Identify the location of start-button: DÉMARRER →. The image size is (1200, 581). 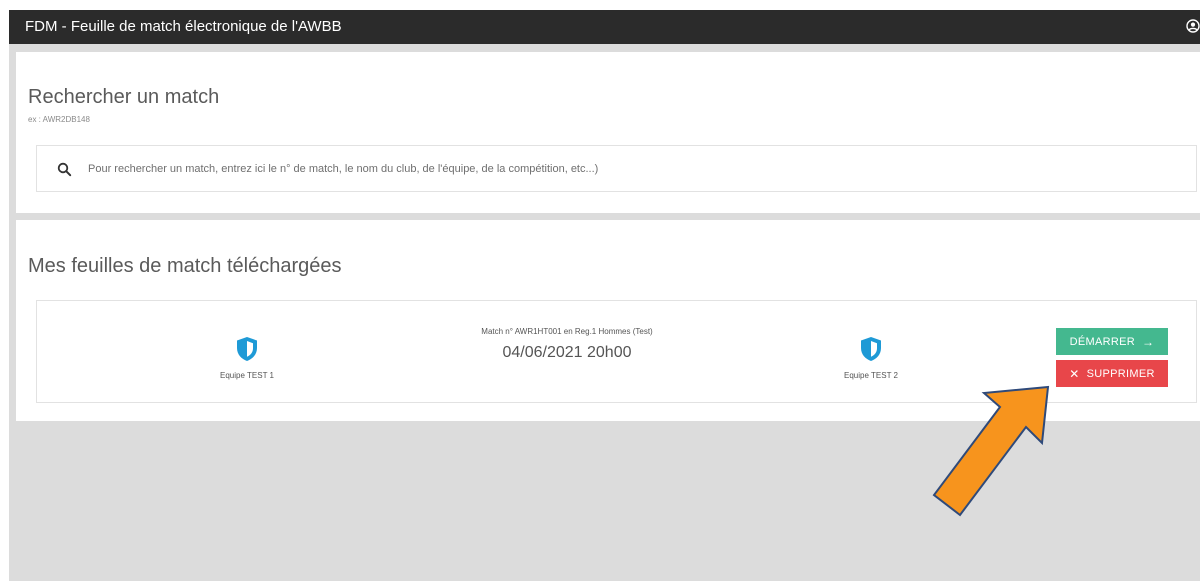
(1112, 341).